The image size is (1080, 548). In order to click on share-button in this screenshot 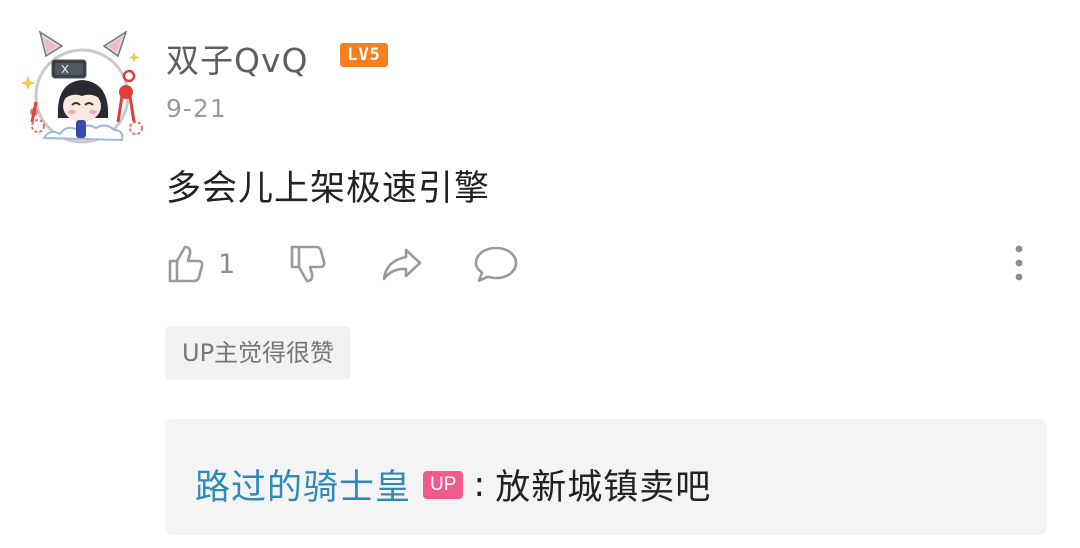, I will do `click(403, 264)`.